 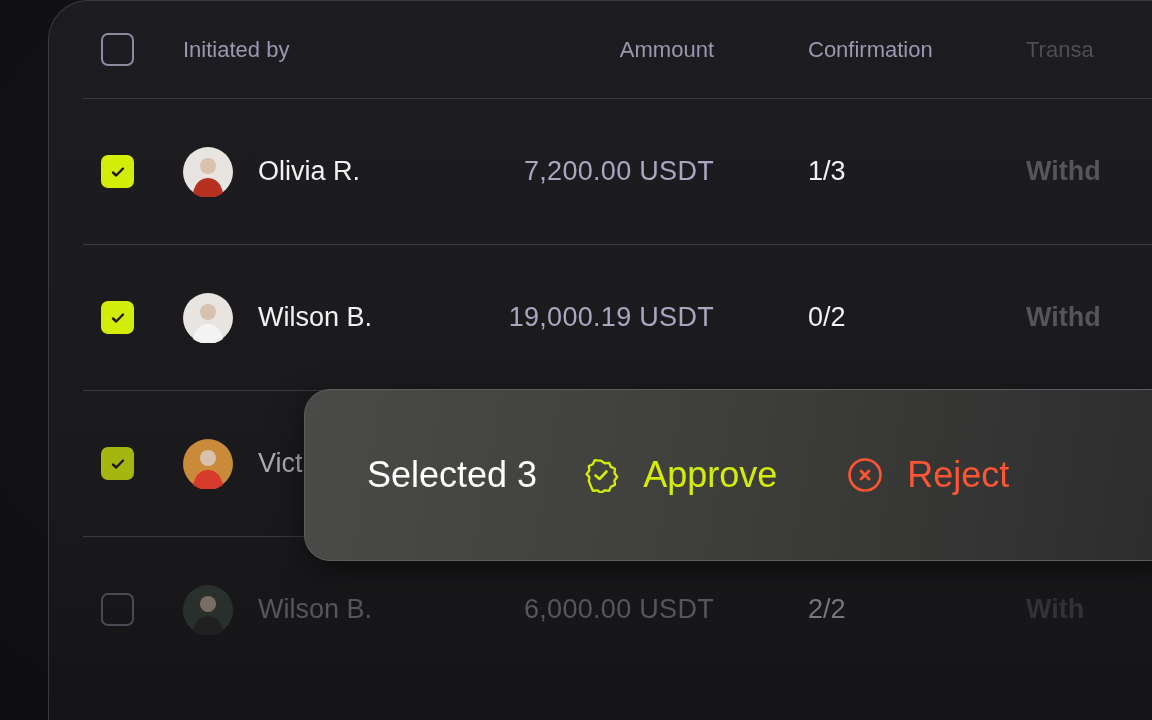 What do you see at coordinates (870, 49) in the screenshot?
I see `column-header: Confirmation` at bounding box center [870, 49].